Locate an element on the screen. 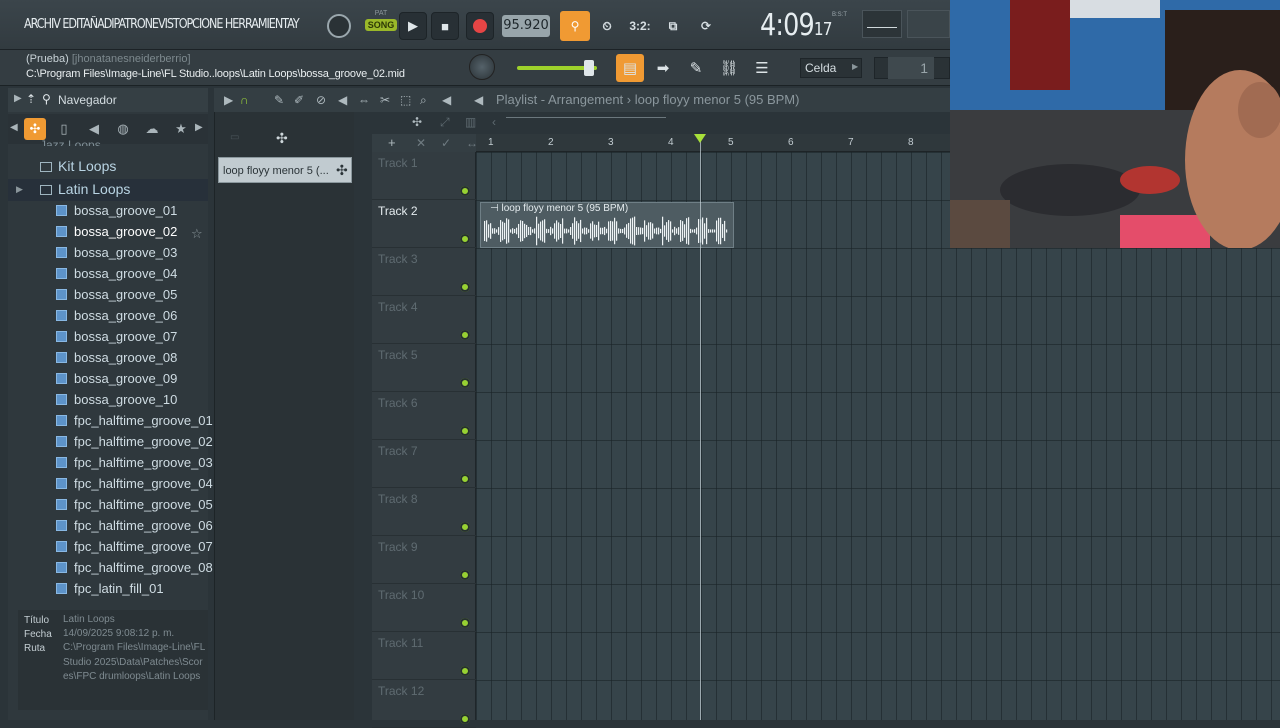  wait-record-button: ⏲ is located at coordinates (607, 26).